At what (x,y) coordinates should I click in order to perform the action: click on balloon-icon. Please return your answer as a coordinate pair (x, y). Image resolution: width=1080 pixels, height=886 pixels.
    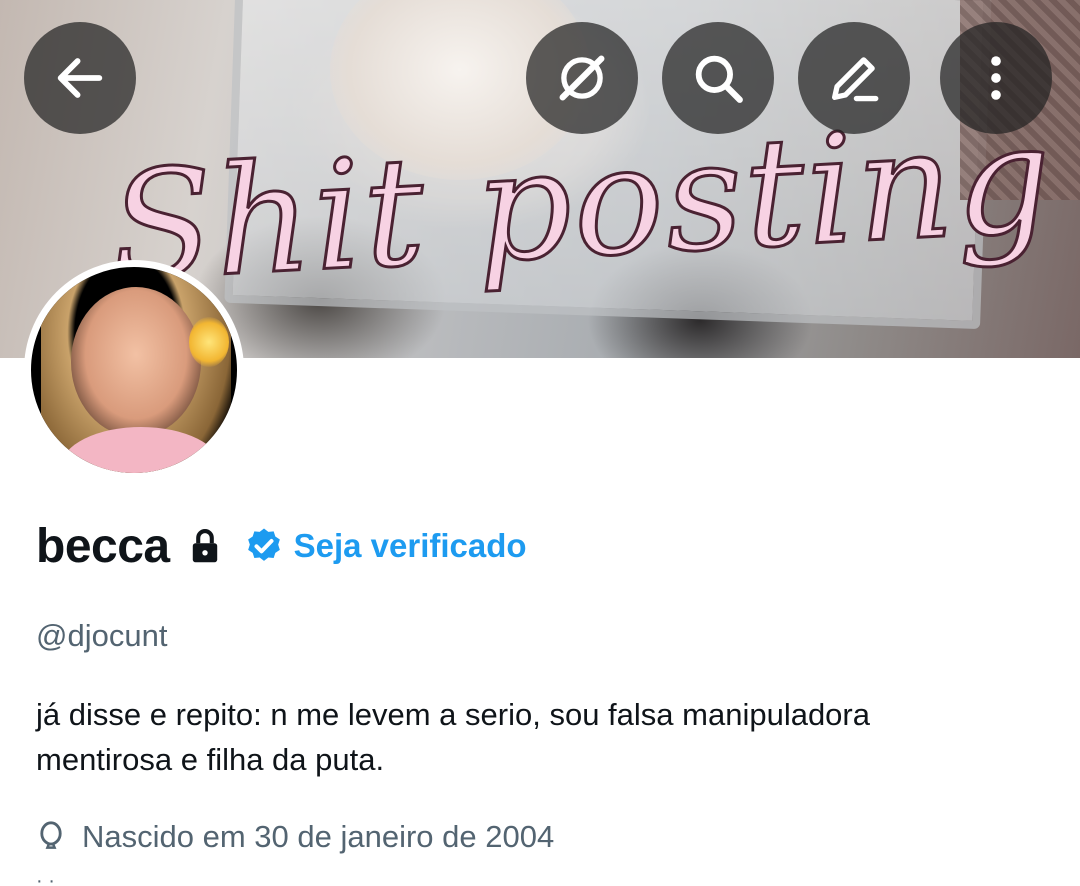
    Looking at the image, I should click on (51, 835).